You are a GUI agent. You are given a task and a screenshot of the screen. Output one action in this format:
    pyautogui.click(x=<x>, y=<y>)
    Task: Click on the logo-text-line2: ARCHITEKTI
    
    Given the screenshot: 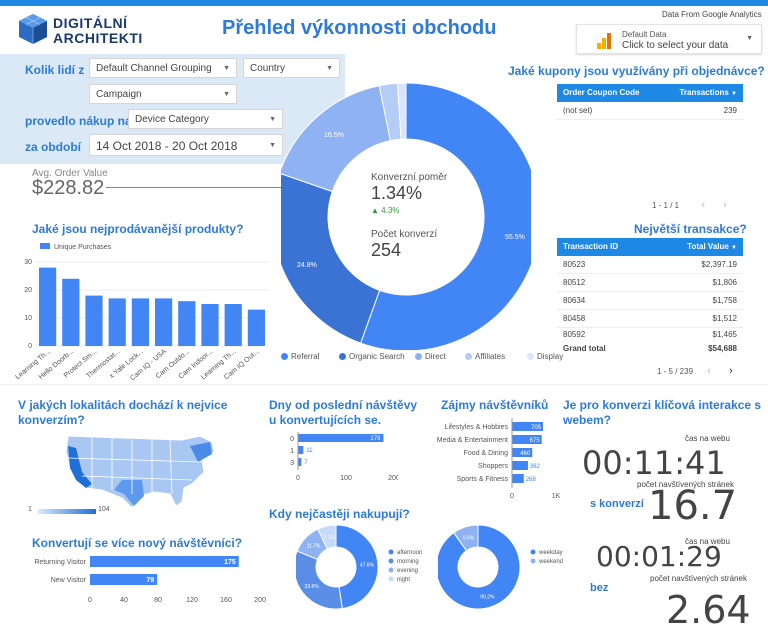 What is the action you would take?
    pyautogui.click(x=98, y=38)
    